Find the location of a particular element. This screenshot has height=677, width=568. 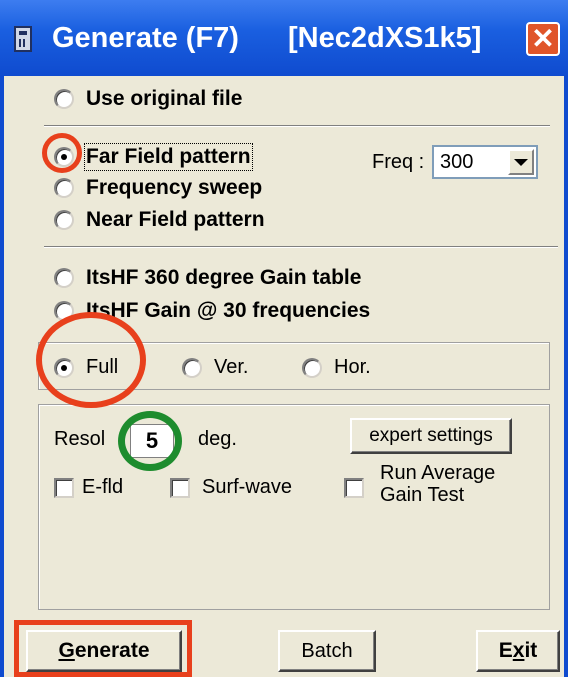

freq-value: 300 is located at coordinates (457, 162).